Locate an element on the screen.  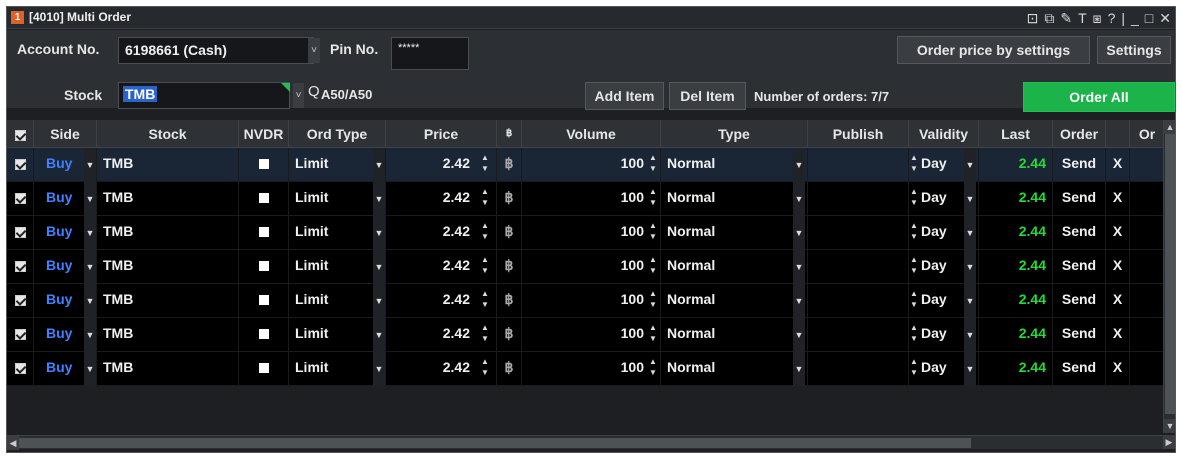
account-dropdown-icon: ˅ is located at coordinates (314, 50).